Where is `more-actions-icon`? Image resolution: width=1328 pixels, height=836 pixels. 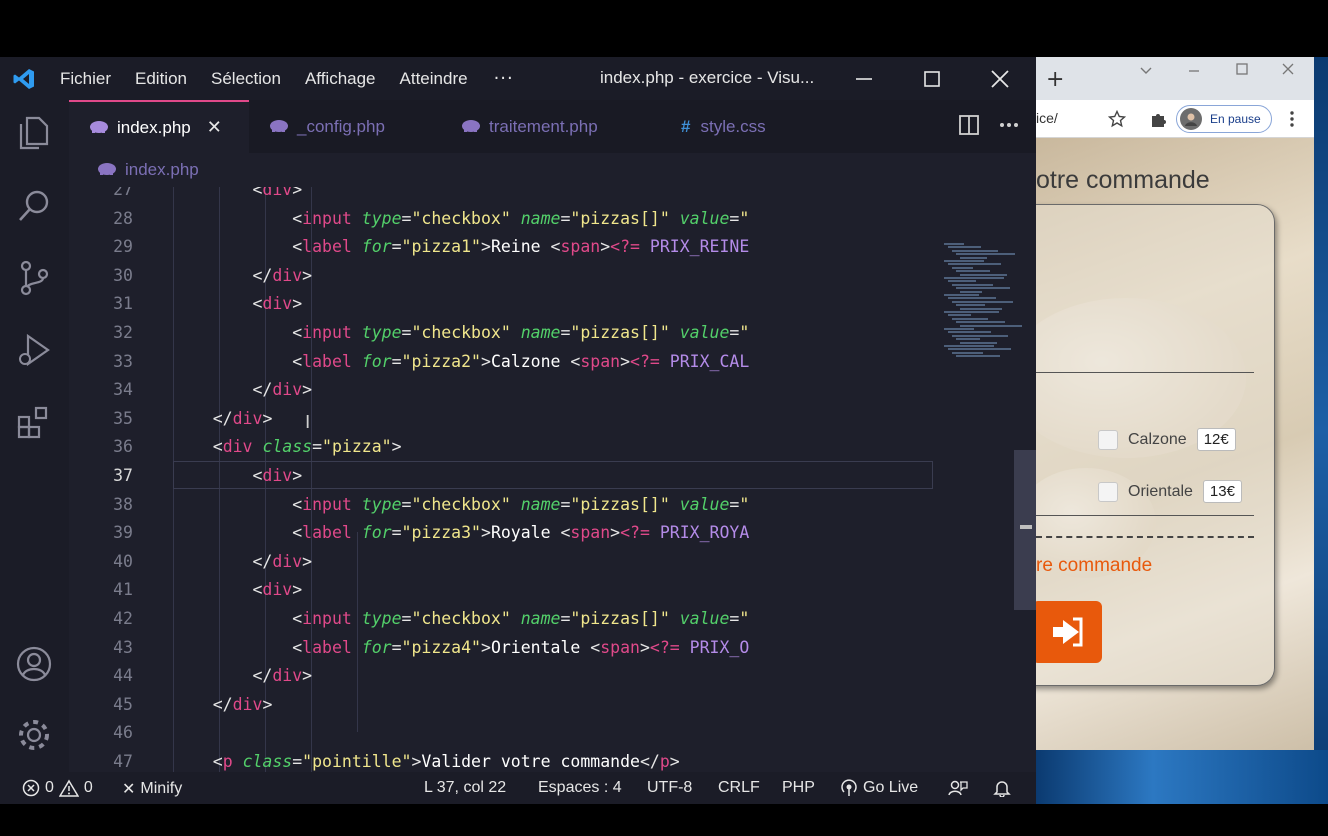 more-actions-icon is located at coordinates (1009, 125).